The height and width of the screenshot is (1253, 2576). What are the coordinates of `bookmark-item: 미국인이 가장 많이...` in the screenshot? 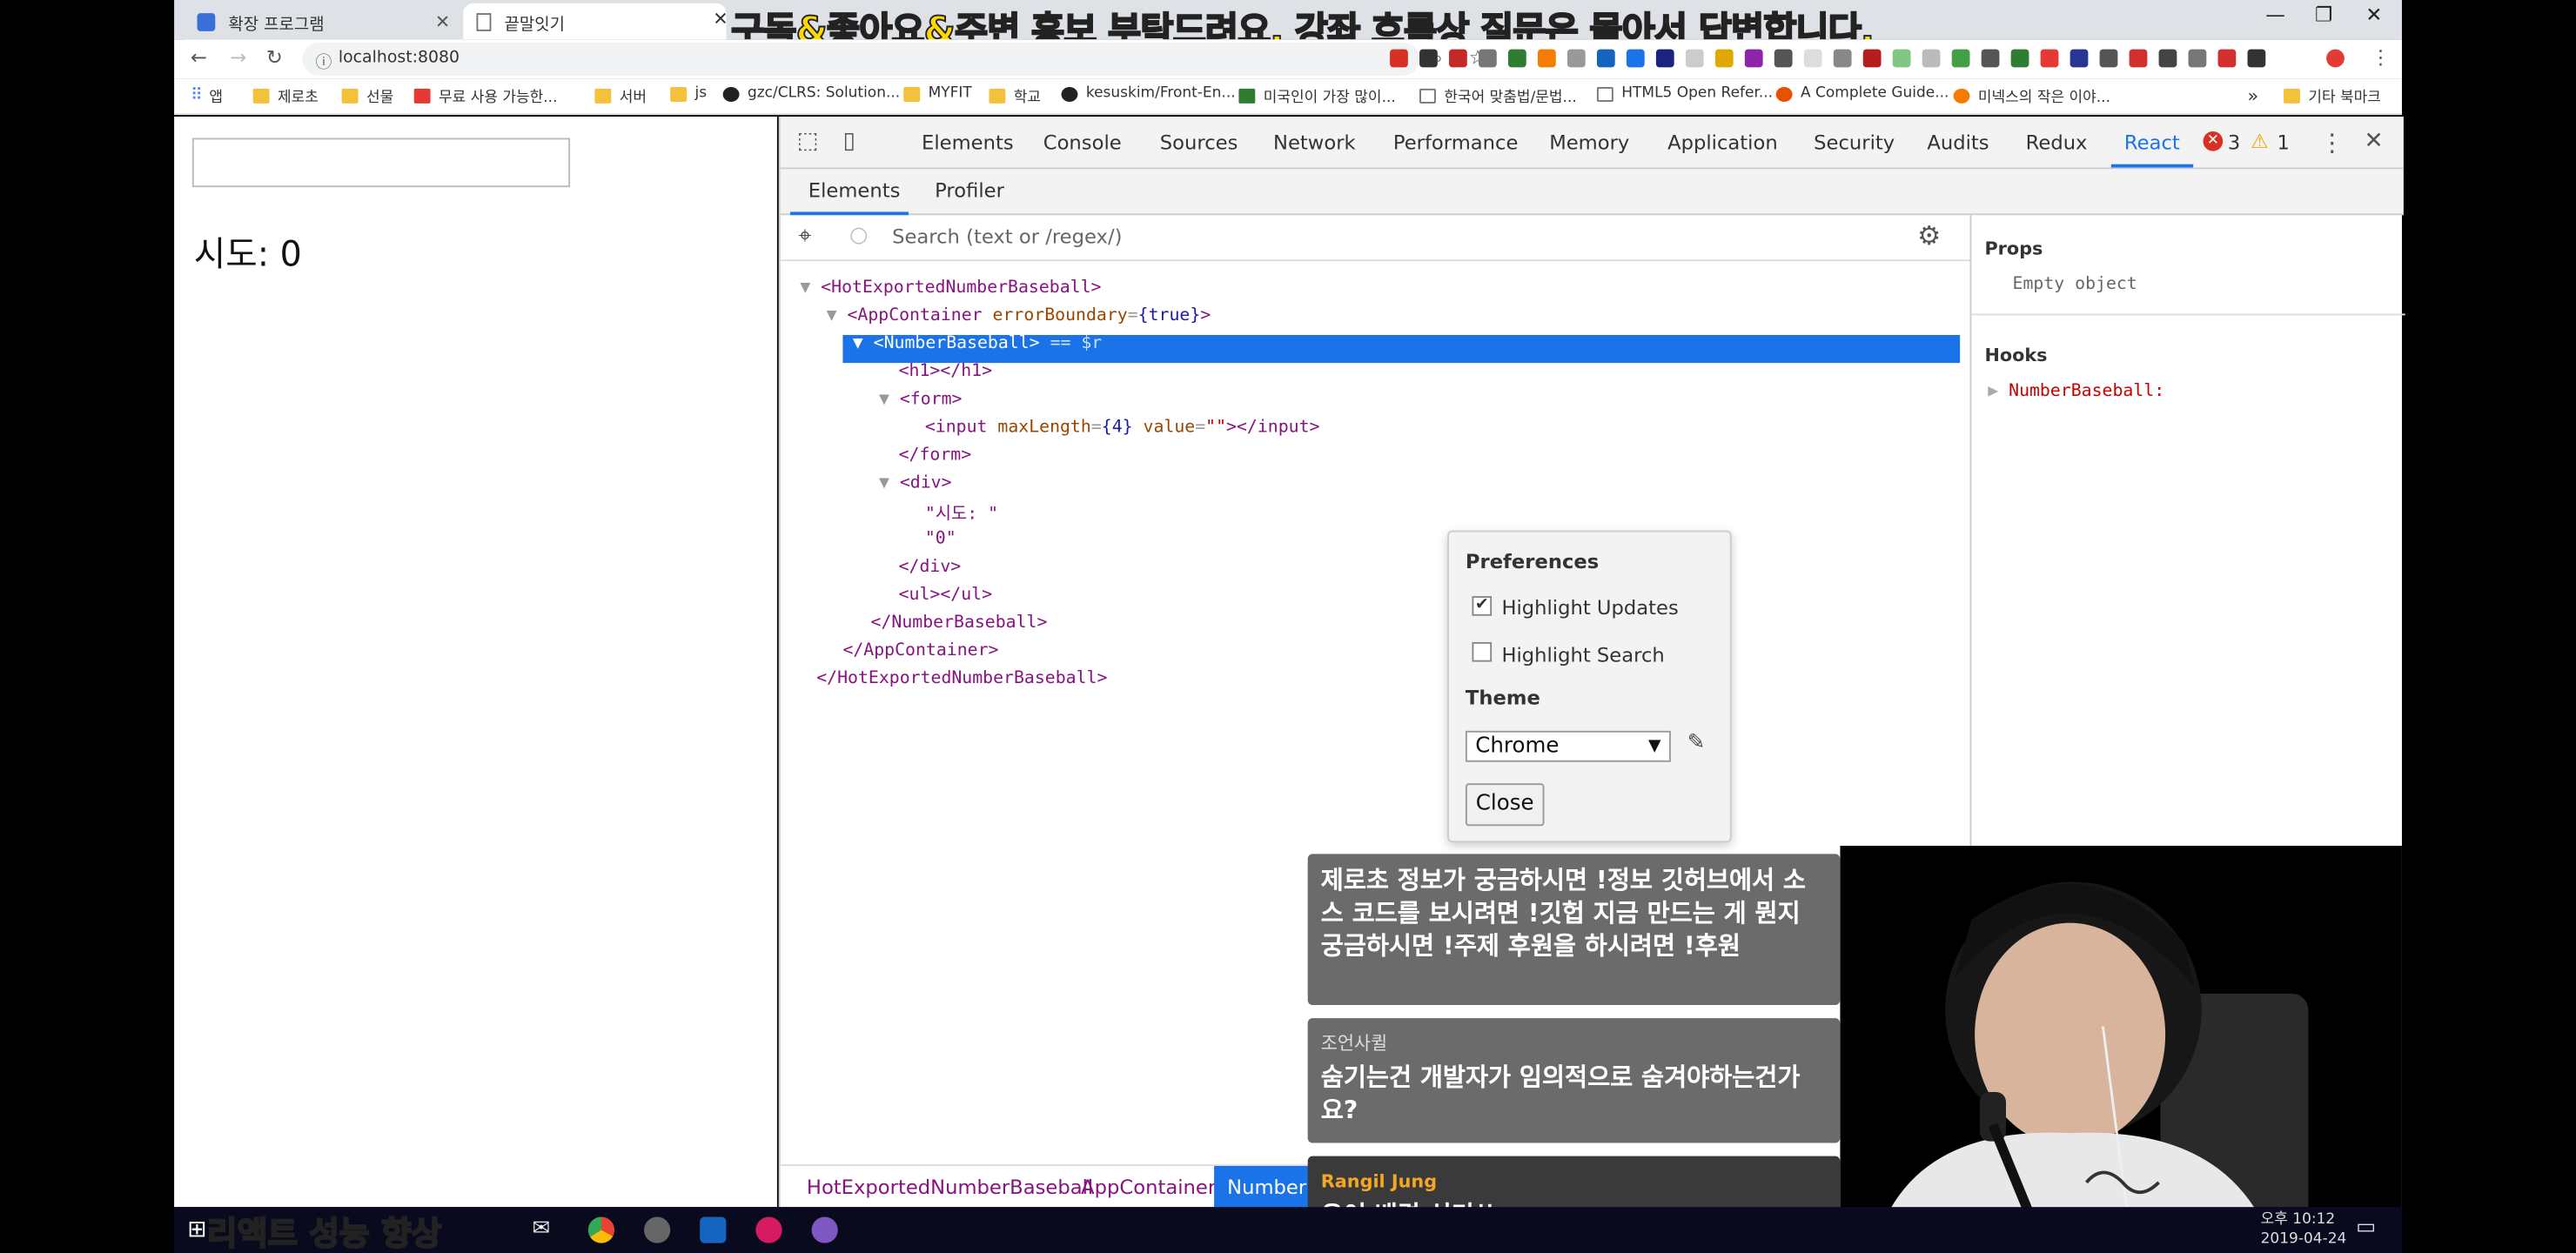 It's located at (1317, 96).